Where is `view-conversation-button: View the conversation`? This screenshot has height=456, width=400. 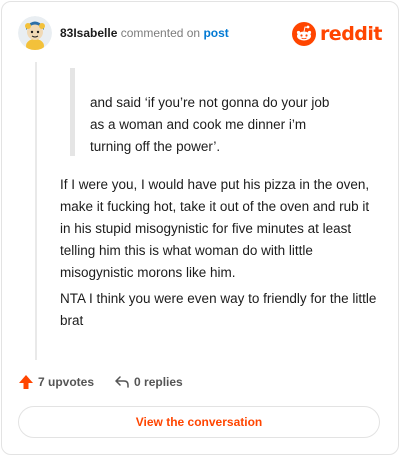
view-conversation-button: View the conversation is located at coordinates (199, 422).